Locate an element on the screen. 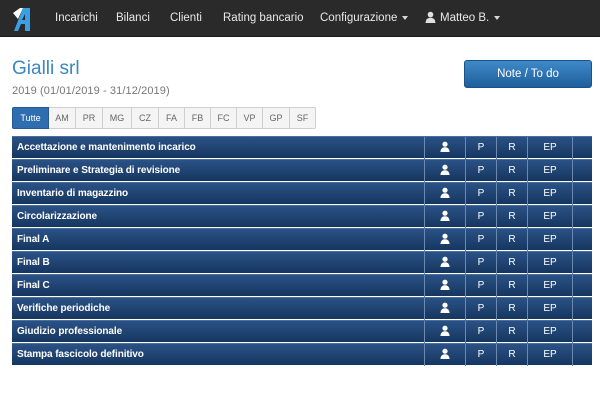 The height and width of the screenshot is (400, 600). table-row: Final B P R EP is located at coordinates (302, 262).